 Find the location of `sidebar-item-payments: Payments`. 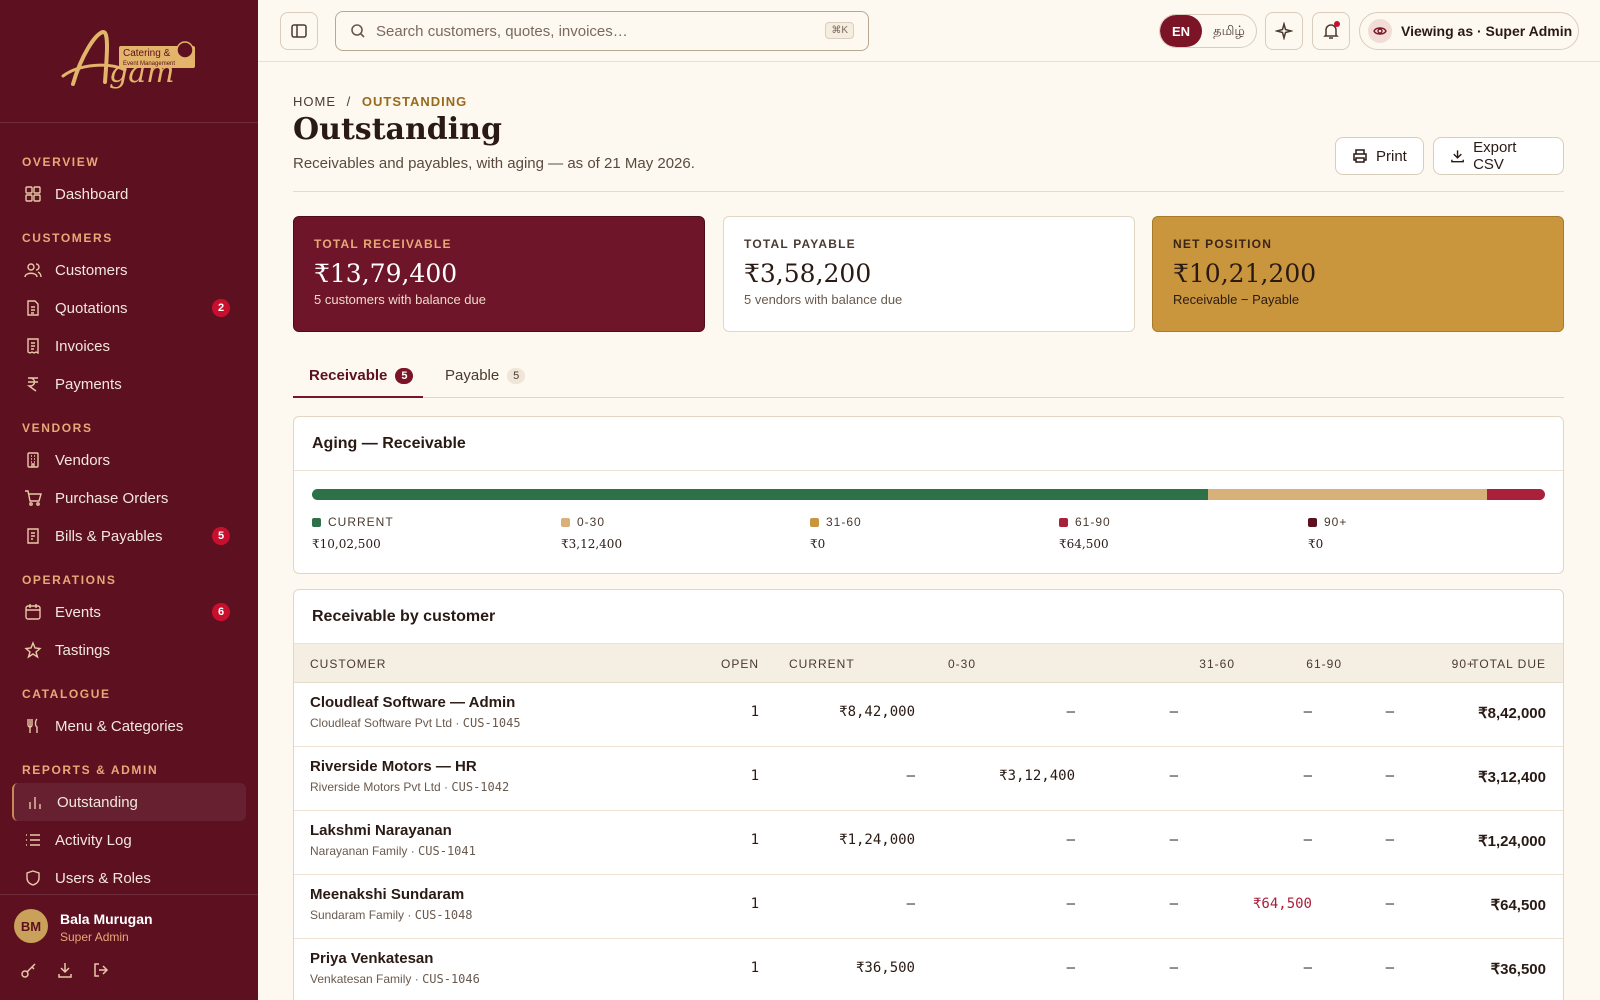

sidebar-item-payments: Payments is located at coordinates (129, 384).